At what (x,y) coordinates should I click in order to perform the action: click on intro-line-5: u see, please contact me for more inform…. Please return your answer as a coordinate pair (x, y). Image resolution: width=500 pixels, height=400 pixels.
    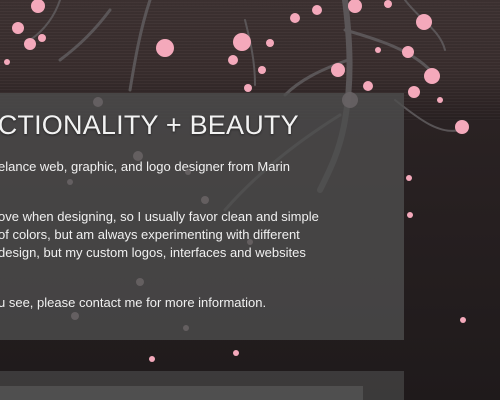
    Looking at the image, I should click on (133, 302).